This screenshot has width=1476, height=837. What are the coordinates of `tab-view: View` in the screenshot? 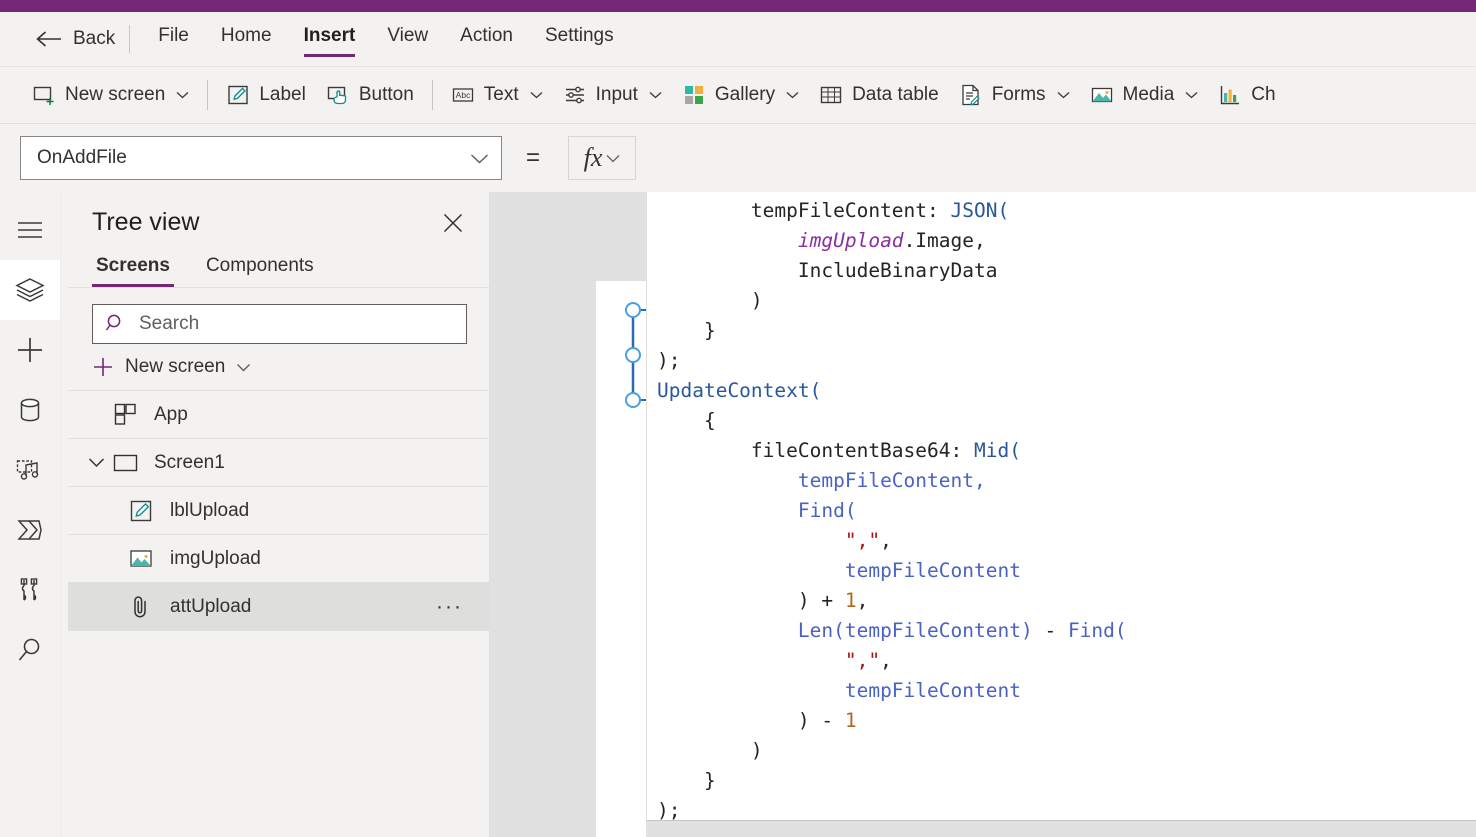 It's located at (407, 39).